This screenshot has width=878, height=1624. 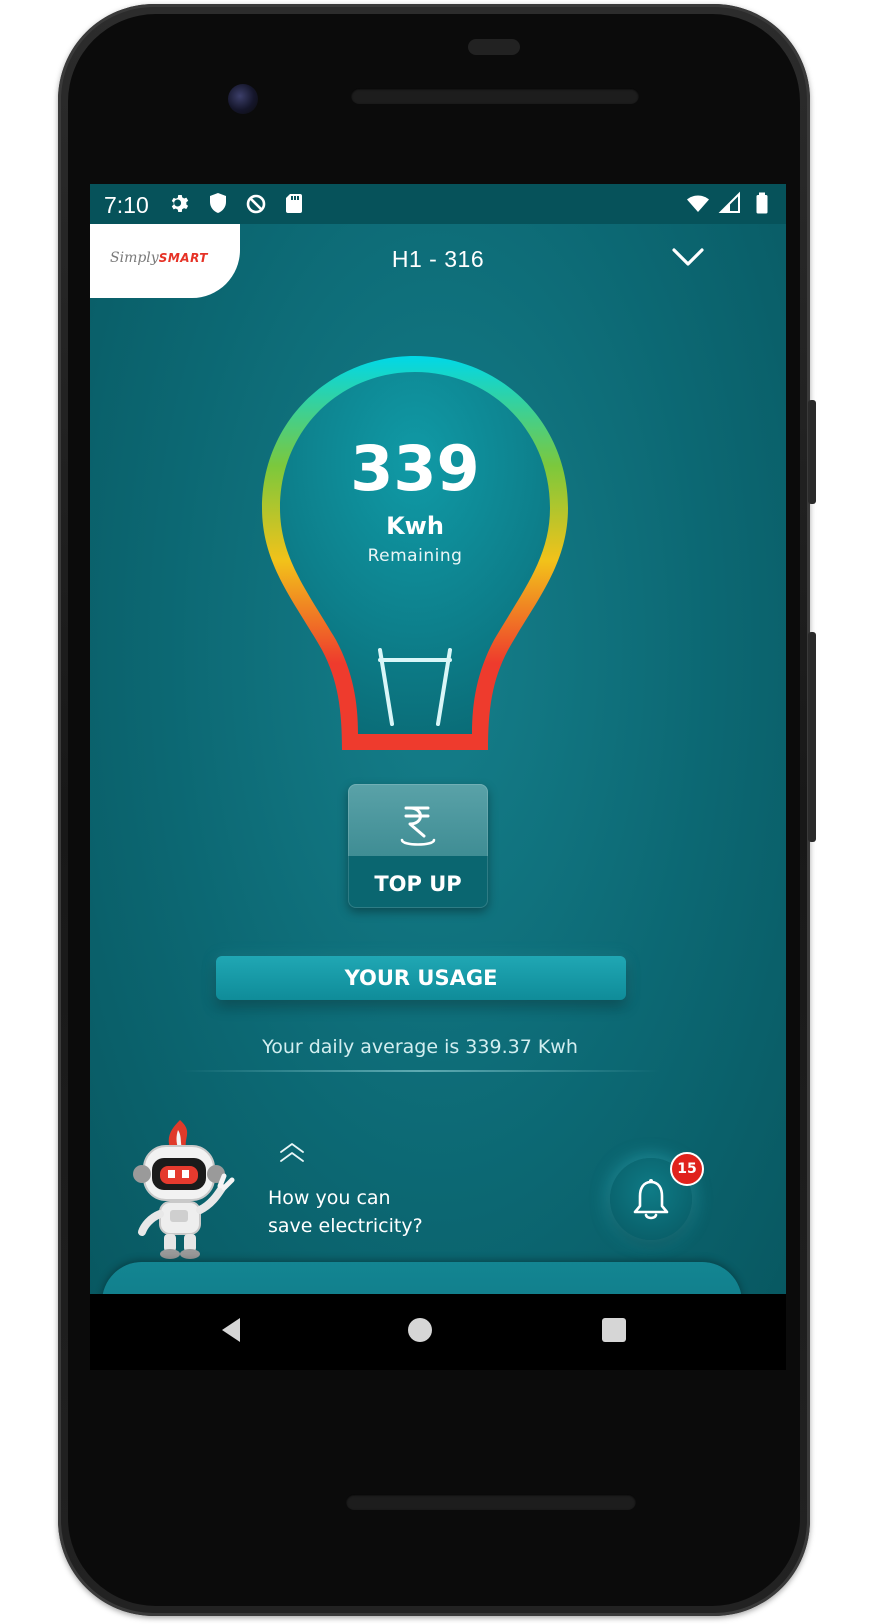 I want to click on notification-count-badge: 15, so click(x=687, y=1169).